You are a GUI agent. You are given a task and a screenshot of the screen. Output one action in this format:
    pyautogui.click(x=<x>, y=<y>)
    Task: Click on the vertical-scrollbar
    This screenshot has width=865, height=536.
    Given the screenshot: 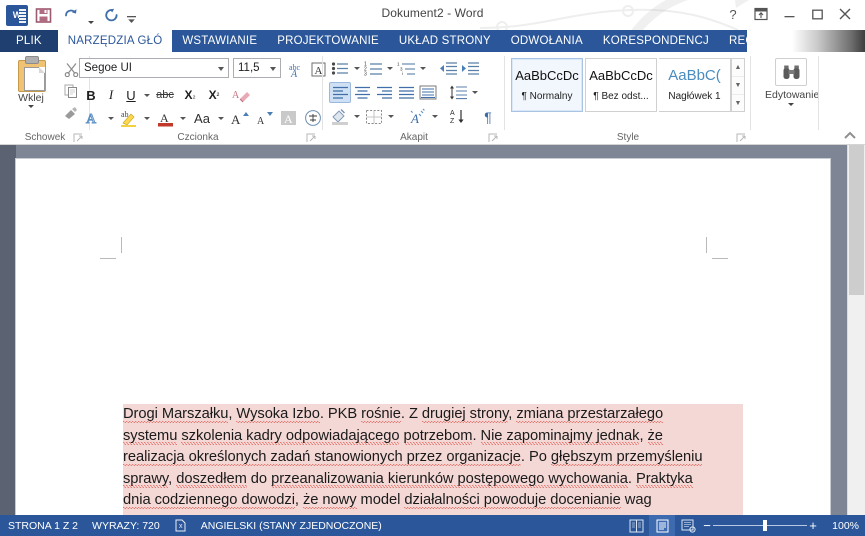 What is the action you would take?
    pyautogui.click(x=856, y=330)
    